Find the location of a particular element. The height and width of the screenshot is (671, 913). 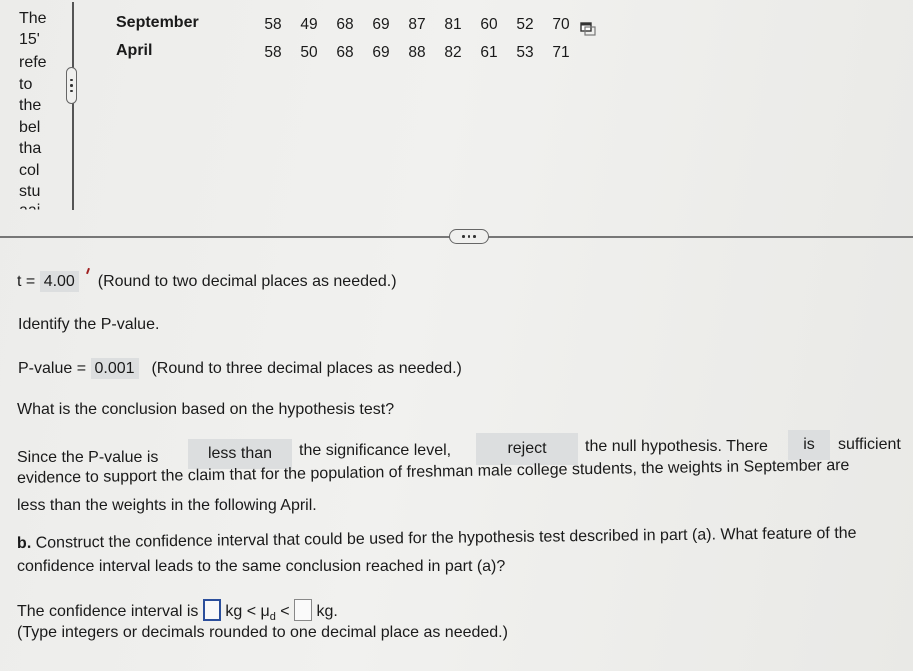

evidence-dropdown: is is located at coordinates (809, 445).